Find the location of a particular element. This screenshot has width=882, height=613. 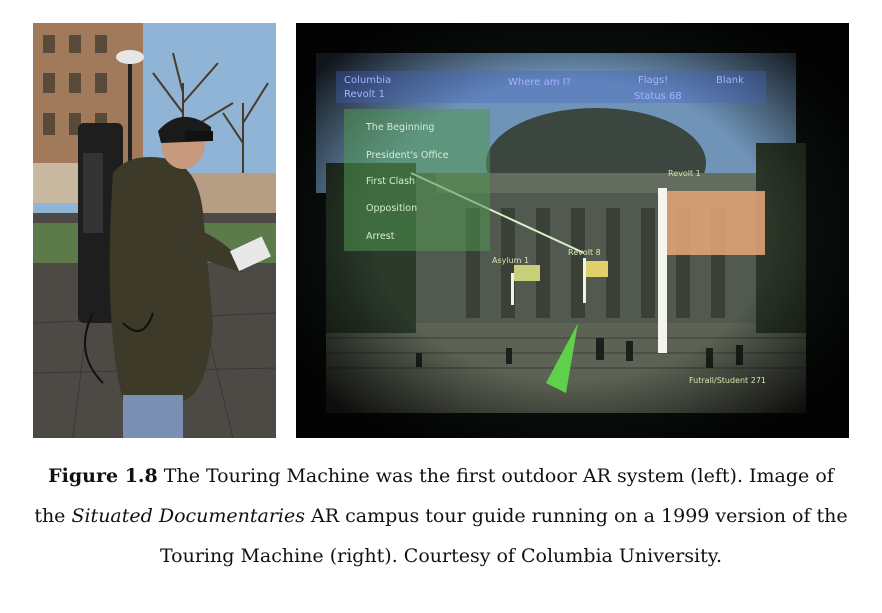

figure-label: Figure 1.8 is located at coordinates (103, 476).